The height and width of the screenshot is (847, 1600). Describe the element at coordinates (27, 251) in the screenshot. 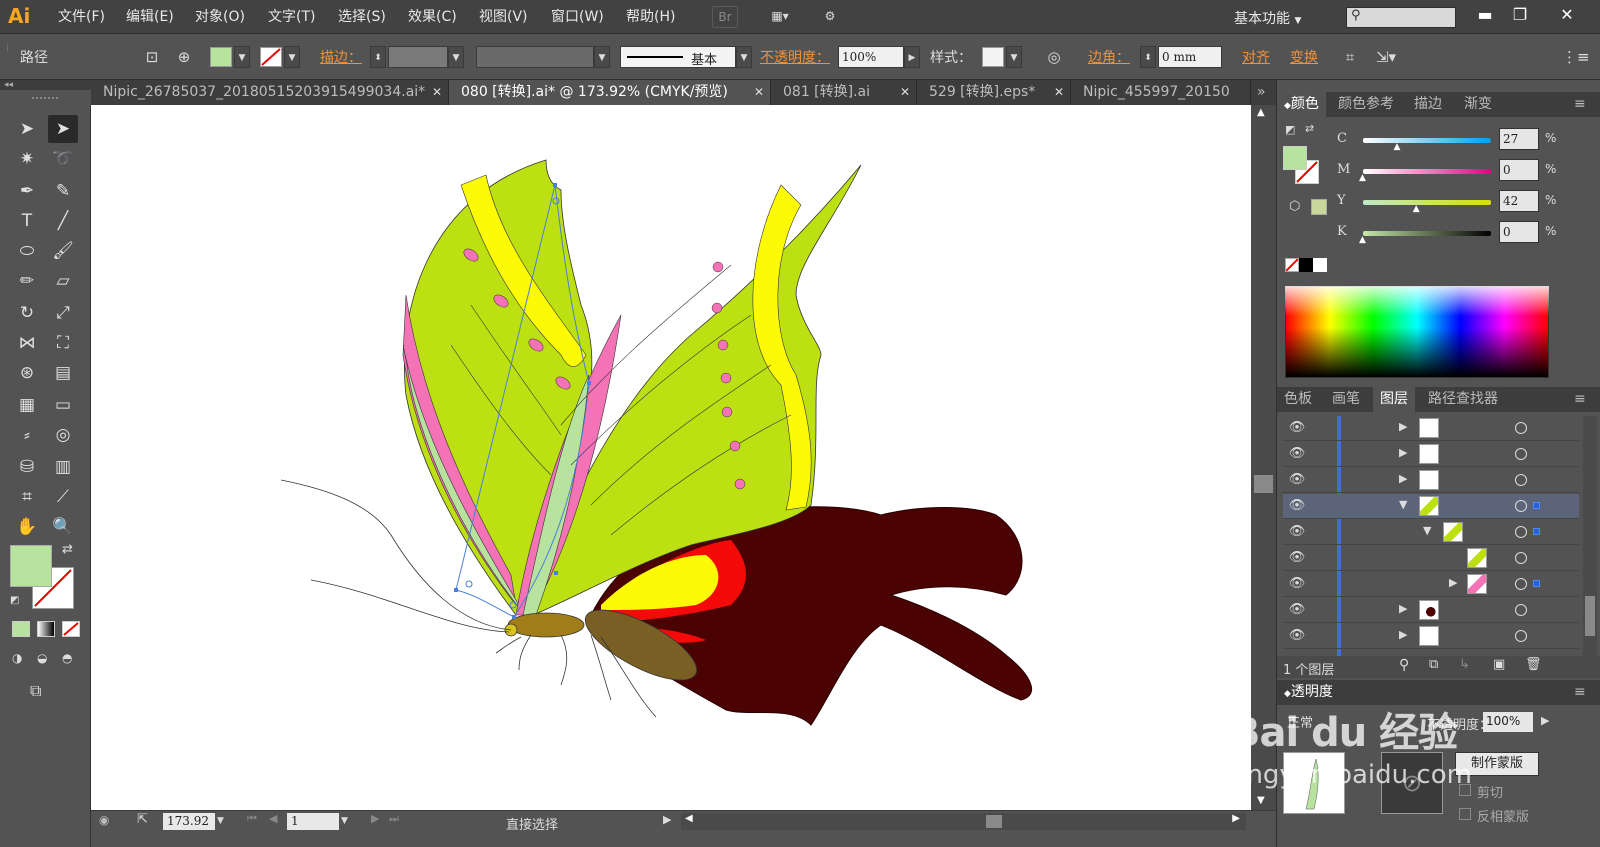

I see `ellipse-tool-icon: ⬭` at that location.